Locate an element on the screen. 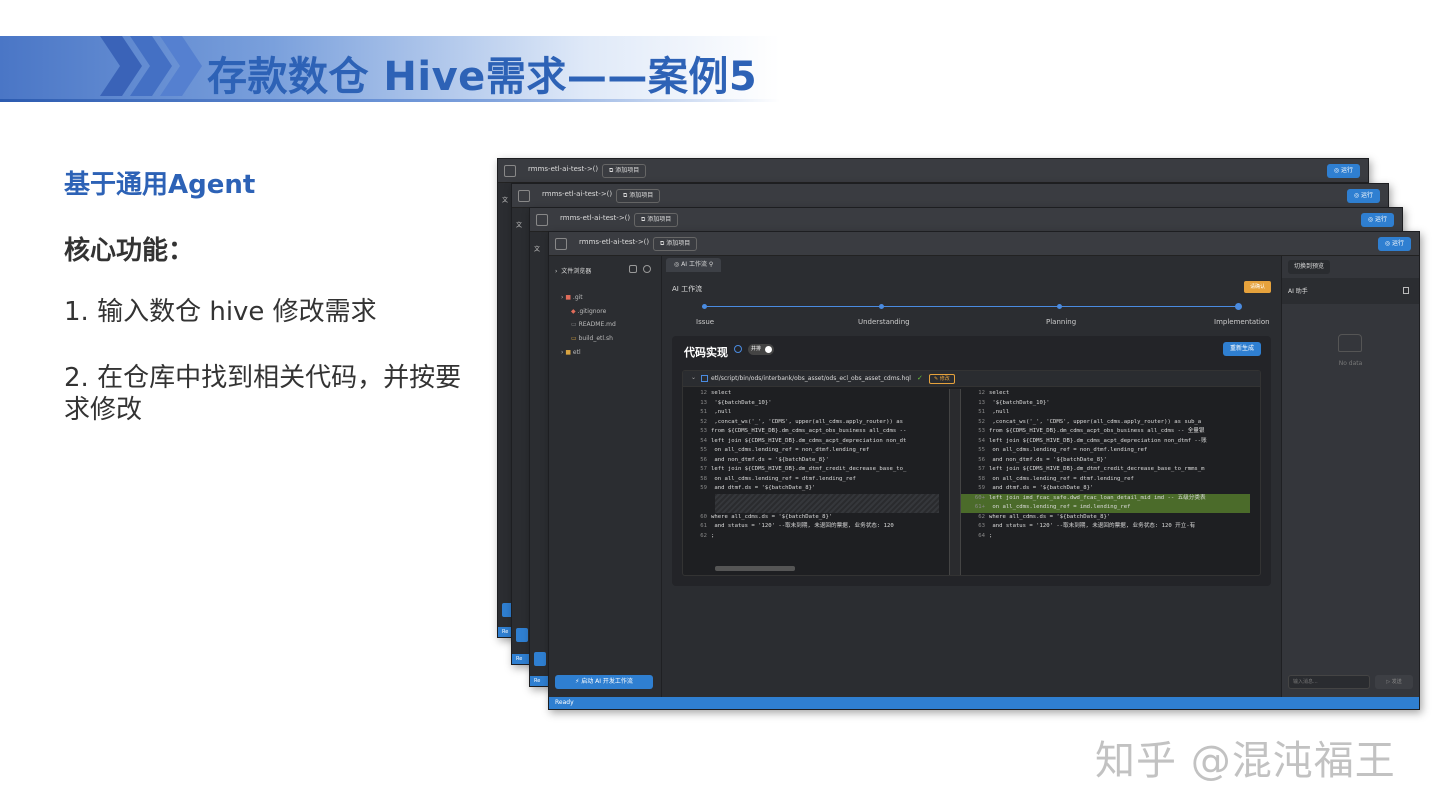  side-by-side-toggle: 并排 is located at coordinates (761, 349).